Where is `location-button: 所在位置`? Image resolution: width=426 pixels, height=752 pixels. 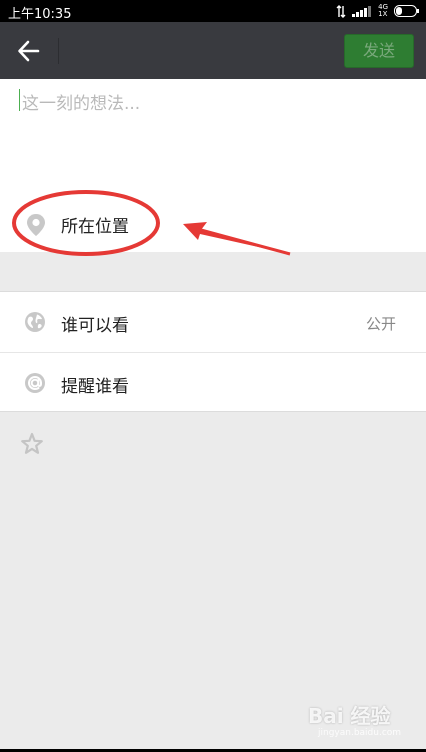 location-button: 所在位置 is located at coordinates (213, 224).